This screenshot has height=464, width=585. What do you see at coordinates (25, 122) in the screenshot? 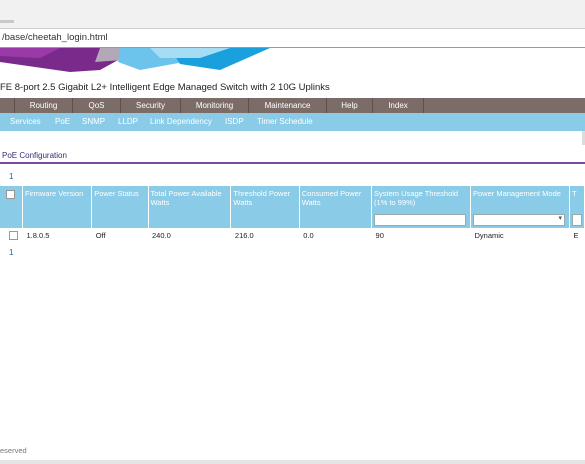
I see `submenu-item-services: Services` at bounding box center [25, 122].